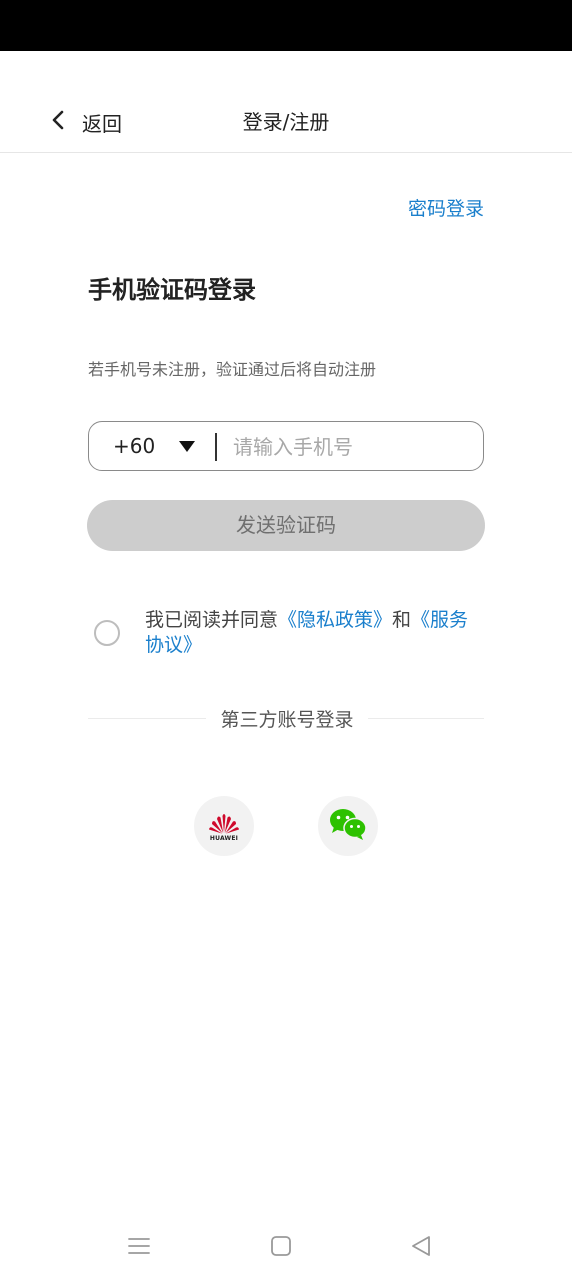 The image size is (572, 1280). I want to click on back-triangle-icon, so click(421, 1246).